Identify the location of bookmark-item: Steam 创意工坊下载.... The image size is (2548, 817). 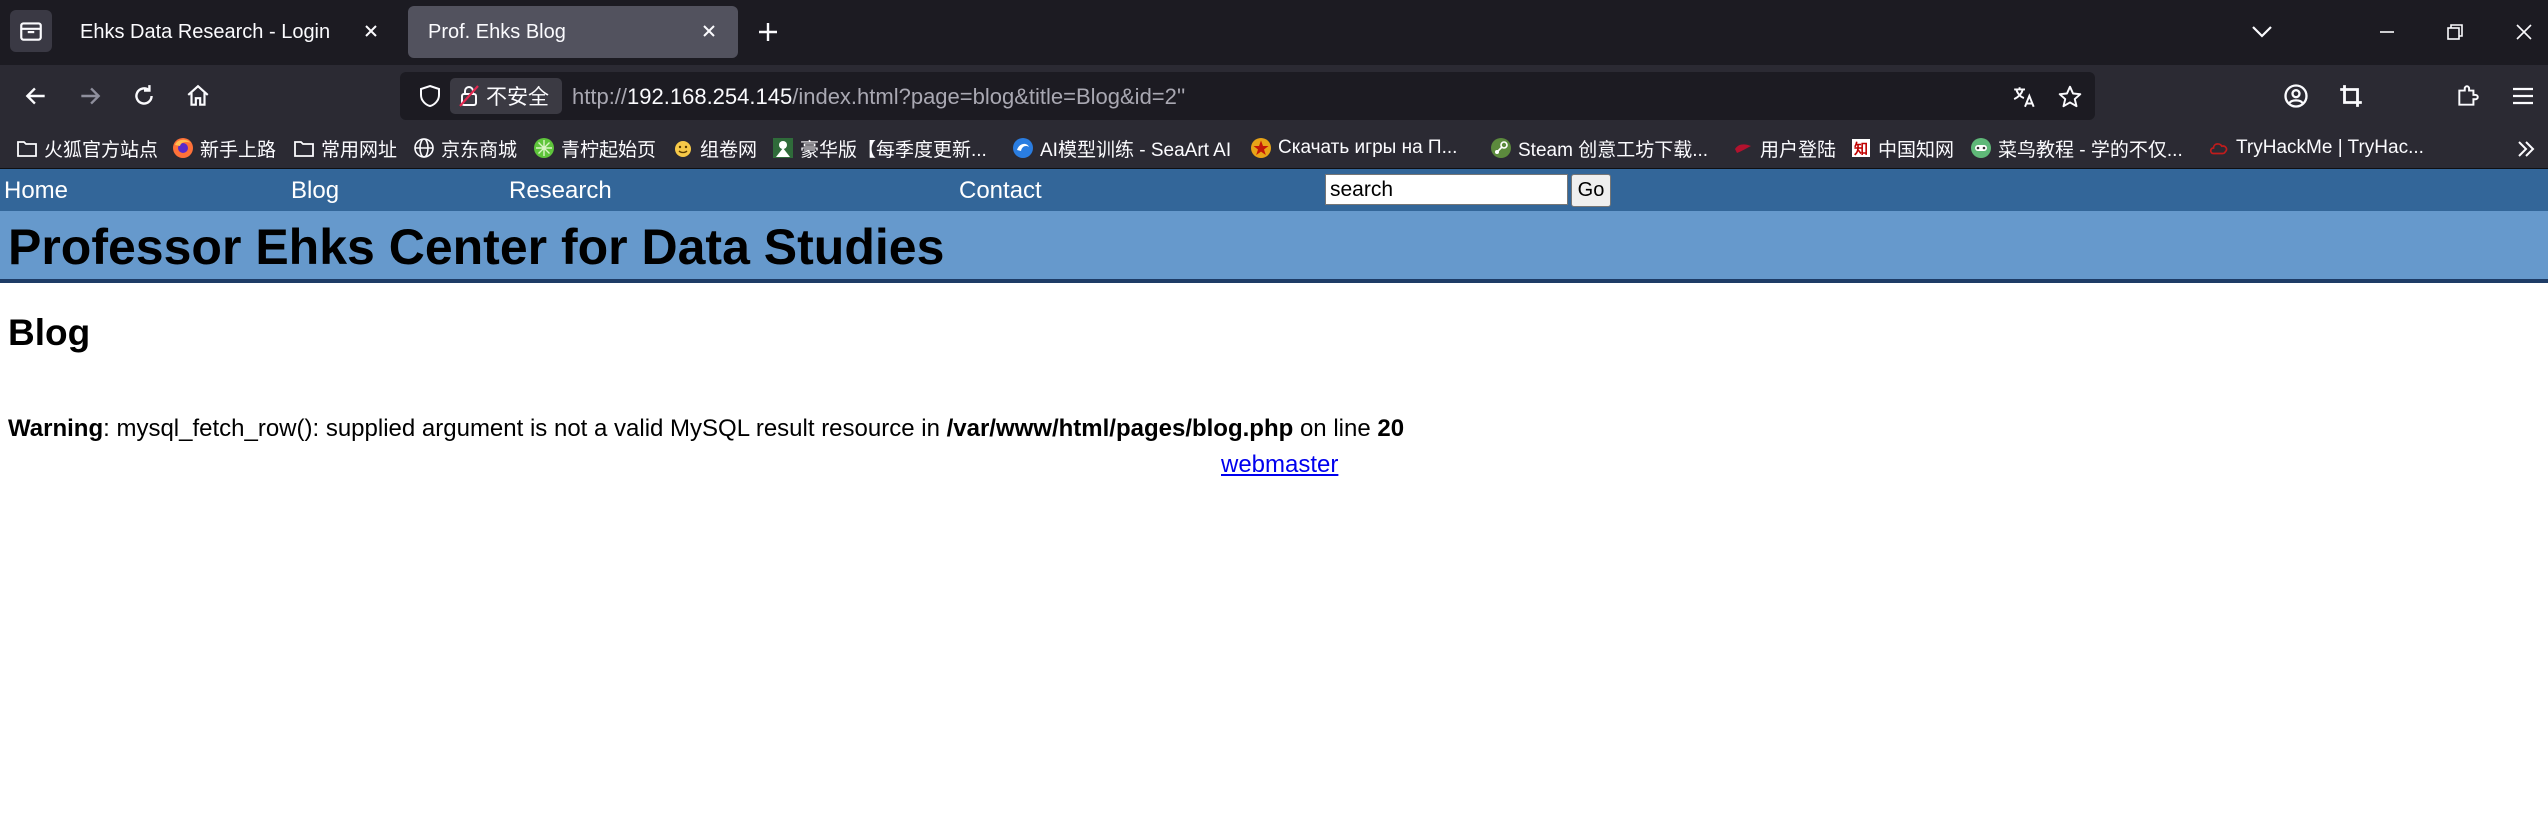
(1599, 148).